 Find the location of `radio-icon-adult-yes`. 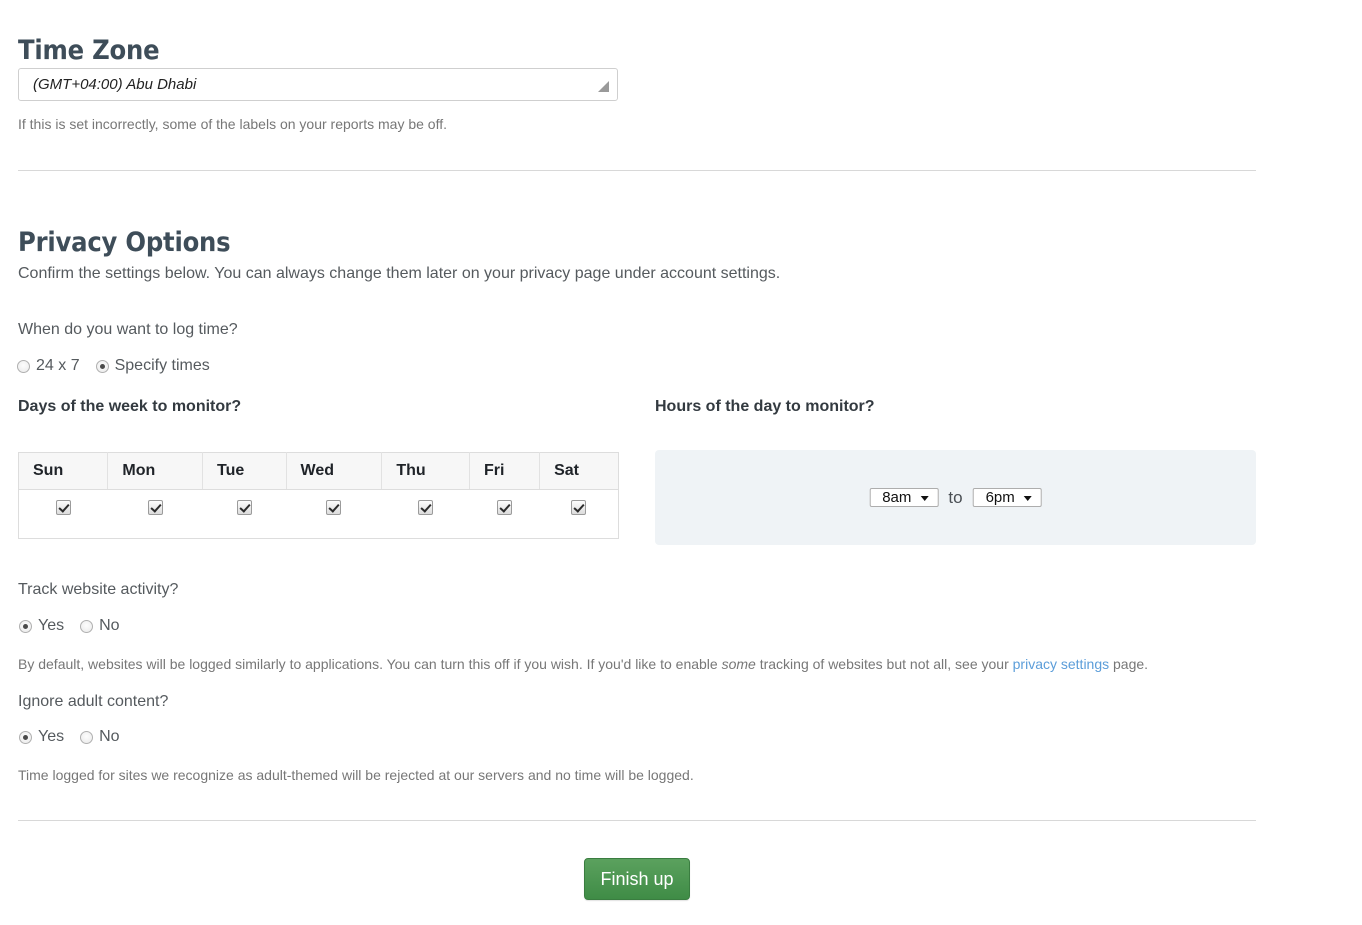

radio-icon-adult-yes is located at coordinates (25, 737).